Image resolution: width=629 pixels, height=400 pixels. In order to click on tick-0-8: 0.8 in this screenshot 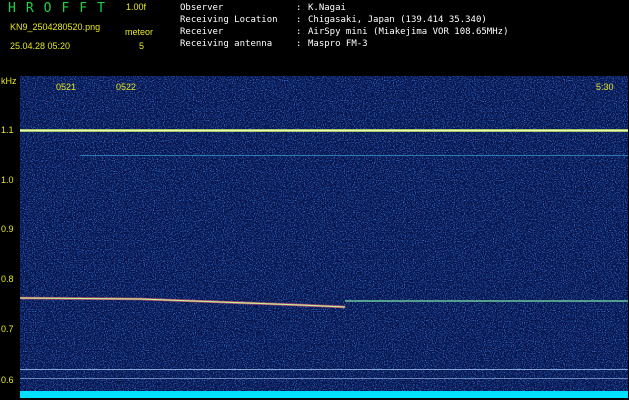, I will do `click(7, 279)`.